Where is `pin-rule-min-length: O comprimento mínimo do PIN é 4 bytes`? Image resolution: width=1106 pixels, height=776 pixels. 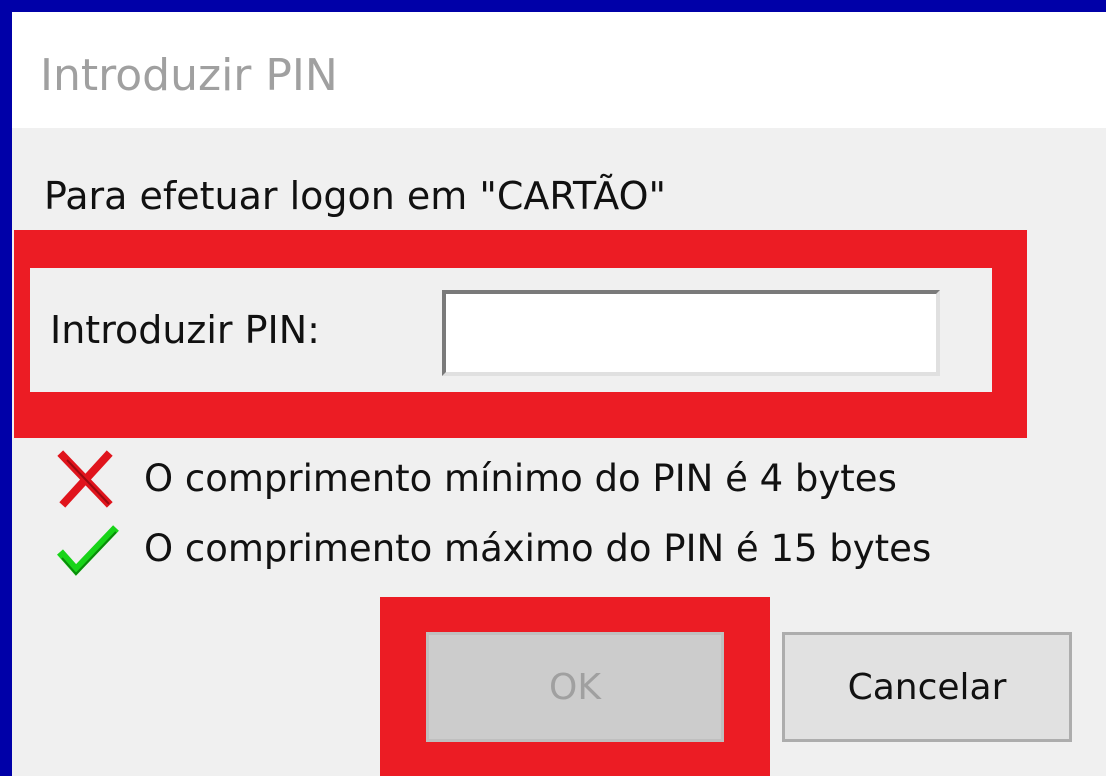
pin-rule-min-length: O comprimento mínimo do PIN é 4 bytes is located at coordinates (474, 478).